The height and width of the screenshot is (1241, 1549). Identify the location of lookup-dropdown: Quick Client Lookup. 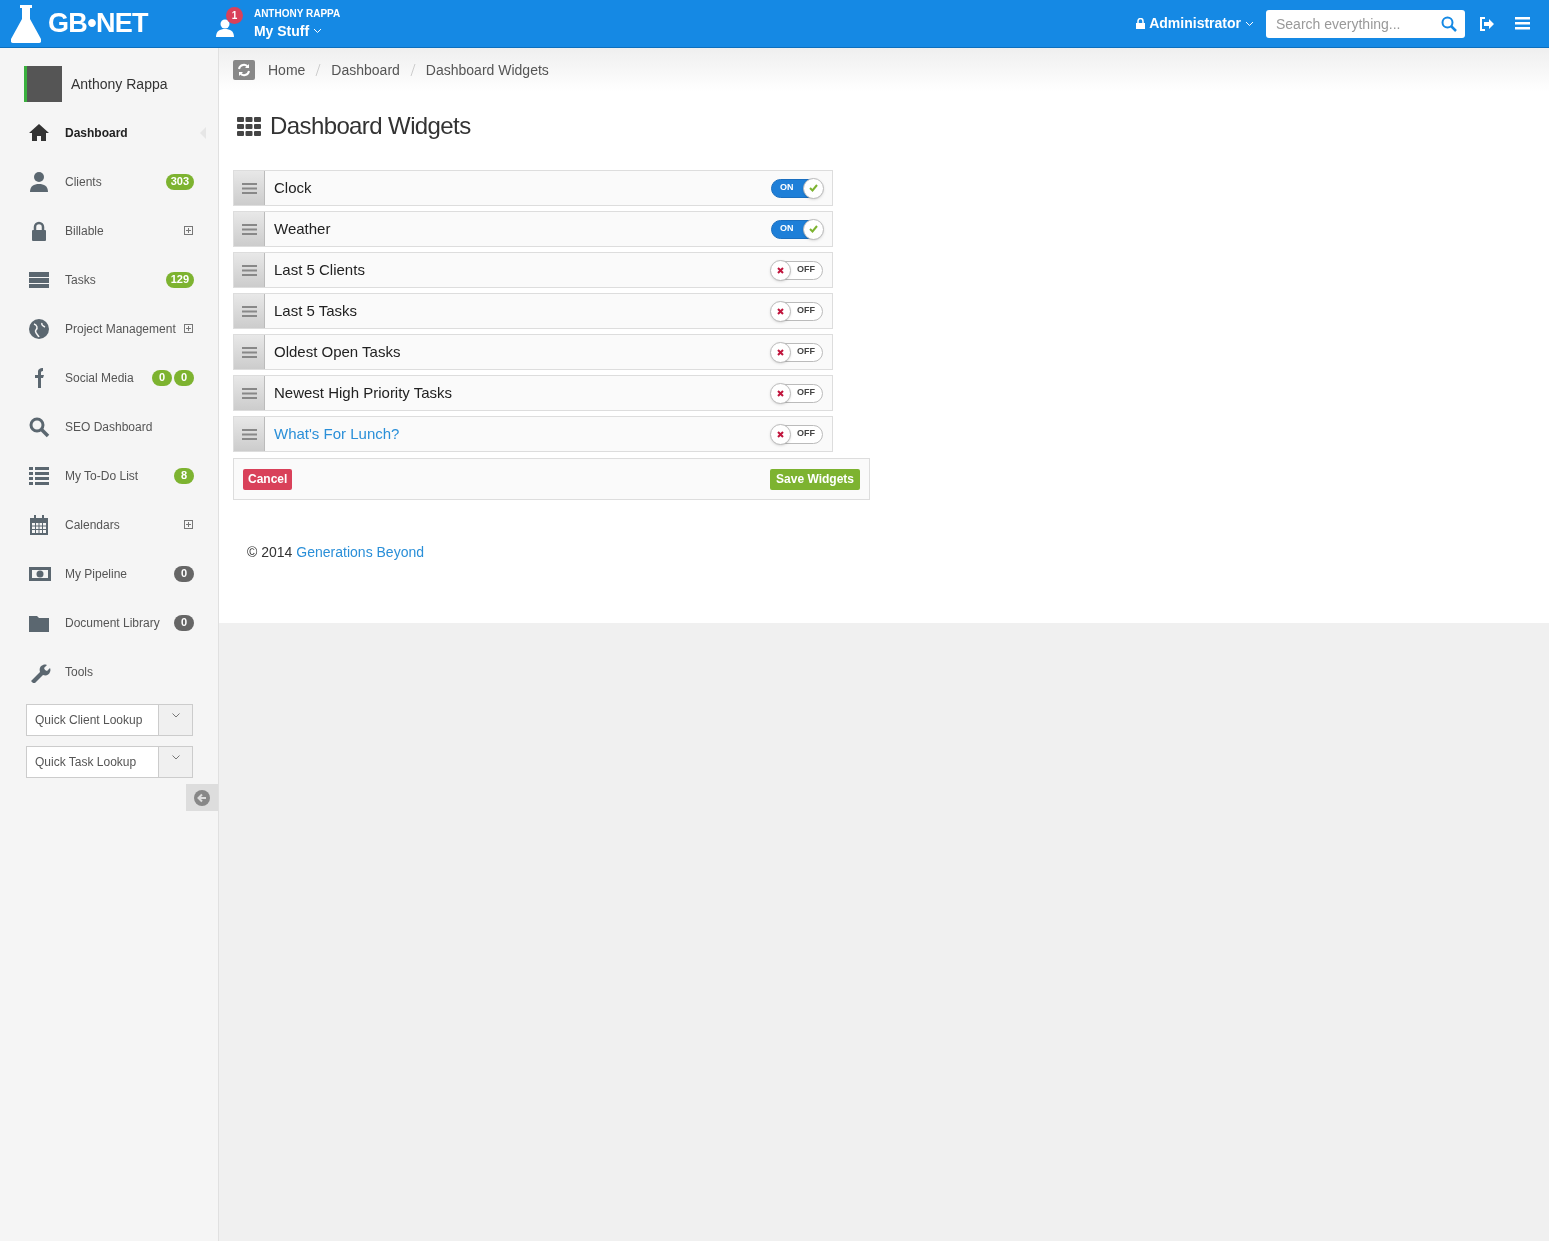
(109, 720).